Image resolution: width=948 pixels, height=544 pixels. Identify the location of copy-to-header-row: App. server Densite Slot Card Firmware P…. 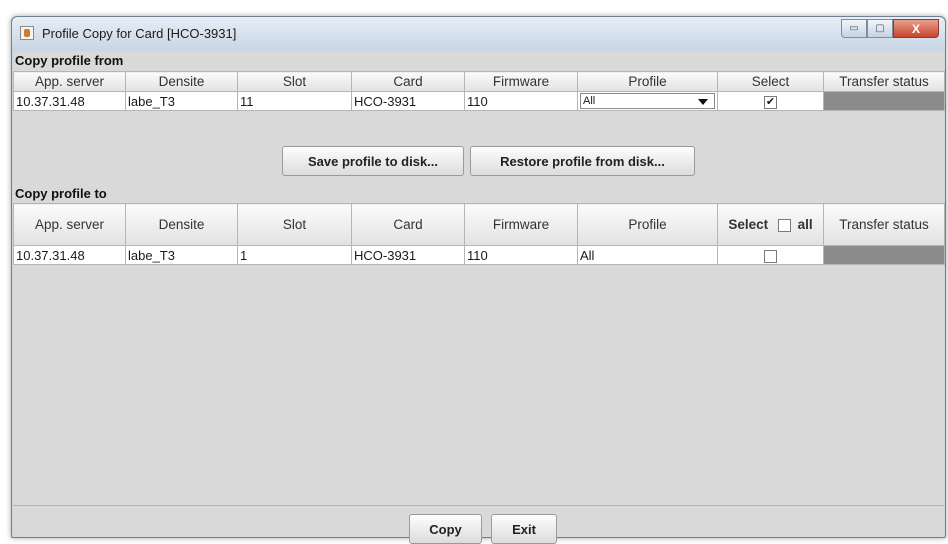
(479, 224).